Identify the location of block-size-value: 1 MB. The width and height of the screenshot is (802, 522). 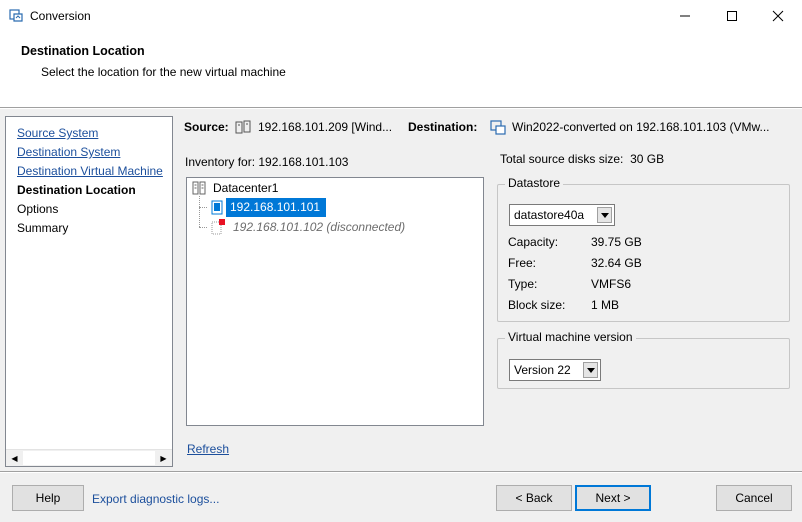
(605, 305).